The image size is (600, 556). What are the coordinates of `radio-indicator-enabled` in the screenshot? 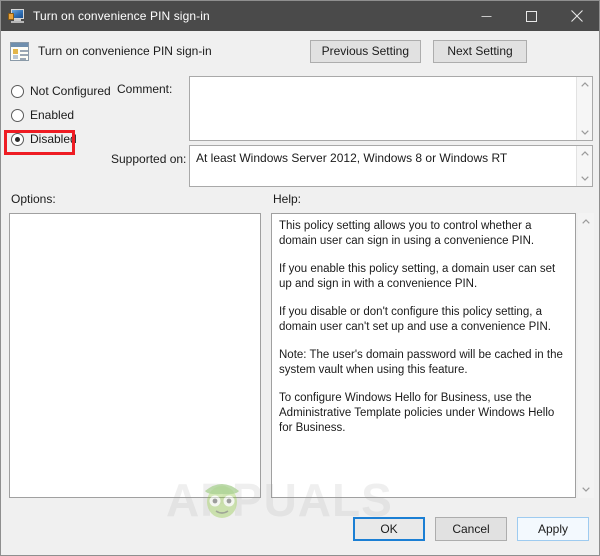 It's located at (17, 115).